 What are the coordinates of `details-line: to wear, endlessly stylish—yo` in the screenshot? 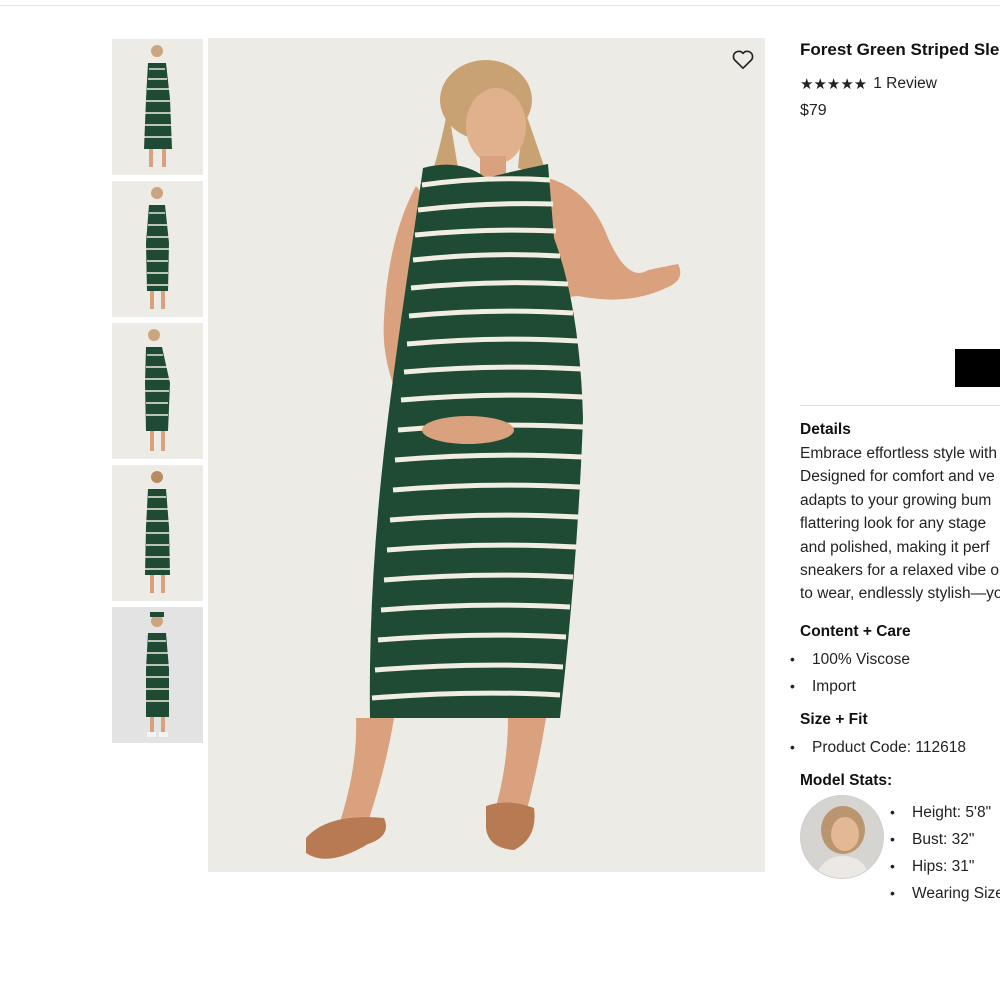 It's located at (900, 594).